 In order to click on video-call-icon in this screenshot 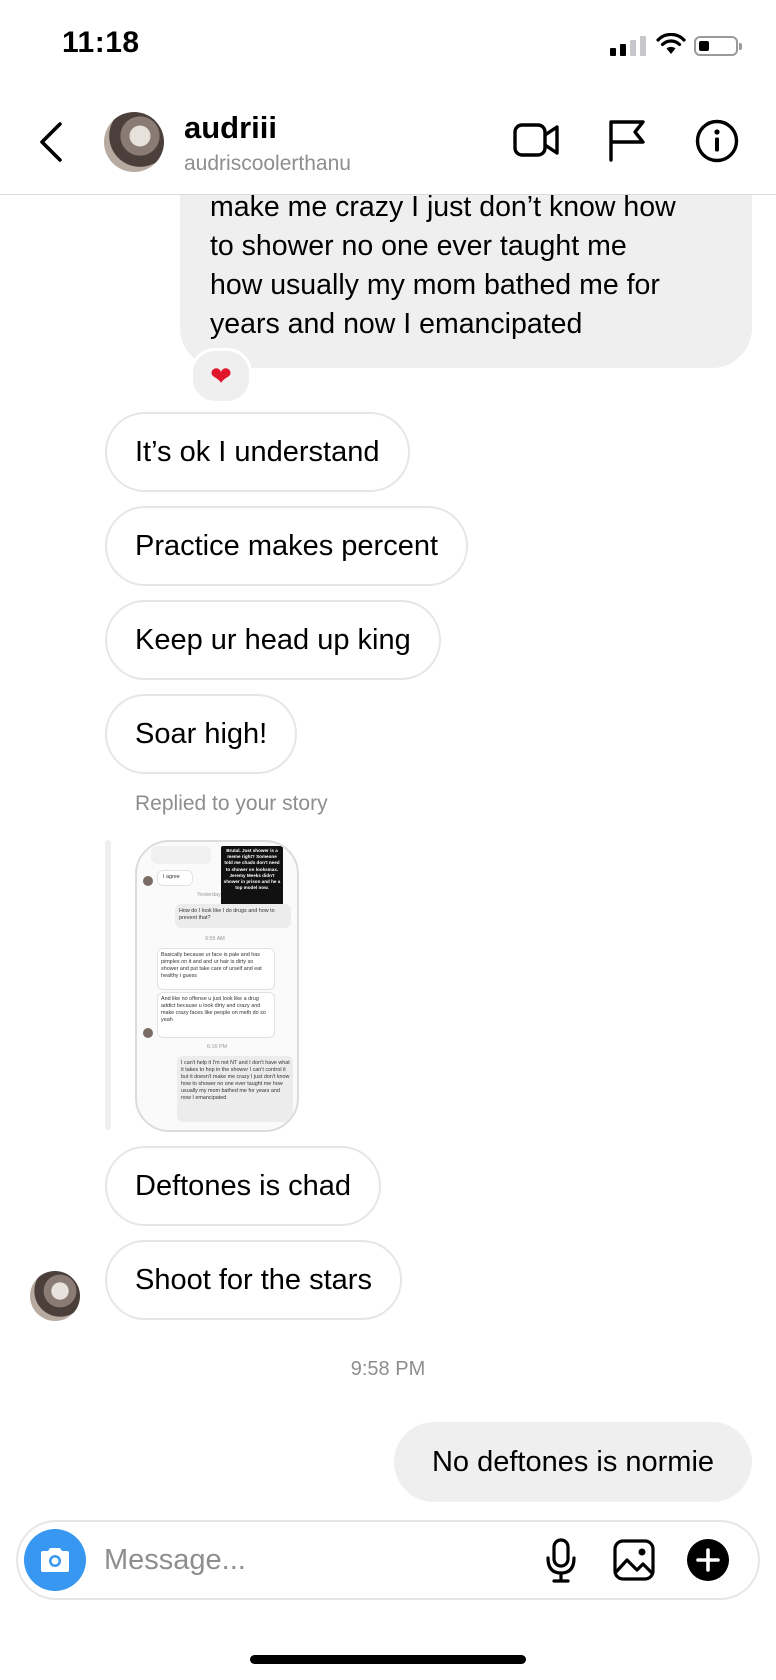, I will do `click(536, 142)`.